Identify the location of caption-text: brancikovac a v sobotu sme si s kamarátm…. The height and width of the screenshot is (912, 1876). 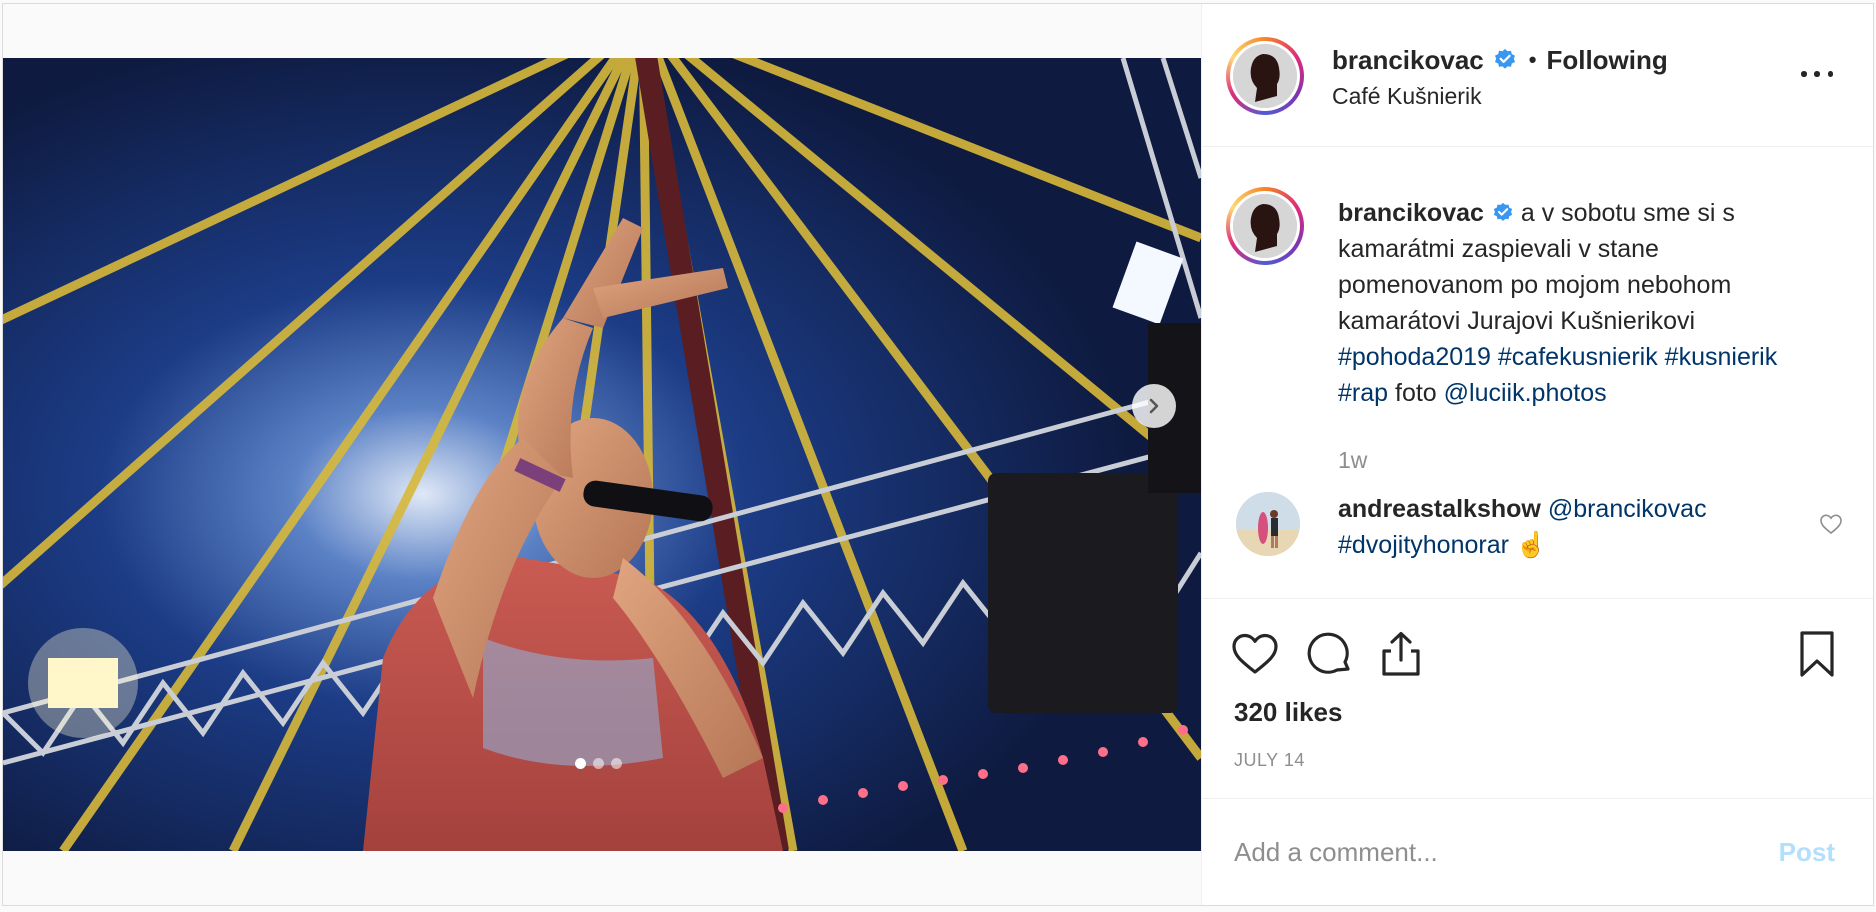
(1583, 303).